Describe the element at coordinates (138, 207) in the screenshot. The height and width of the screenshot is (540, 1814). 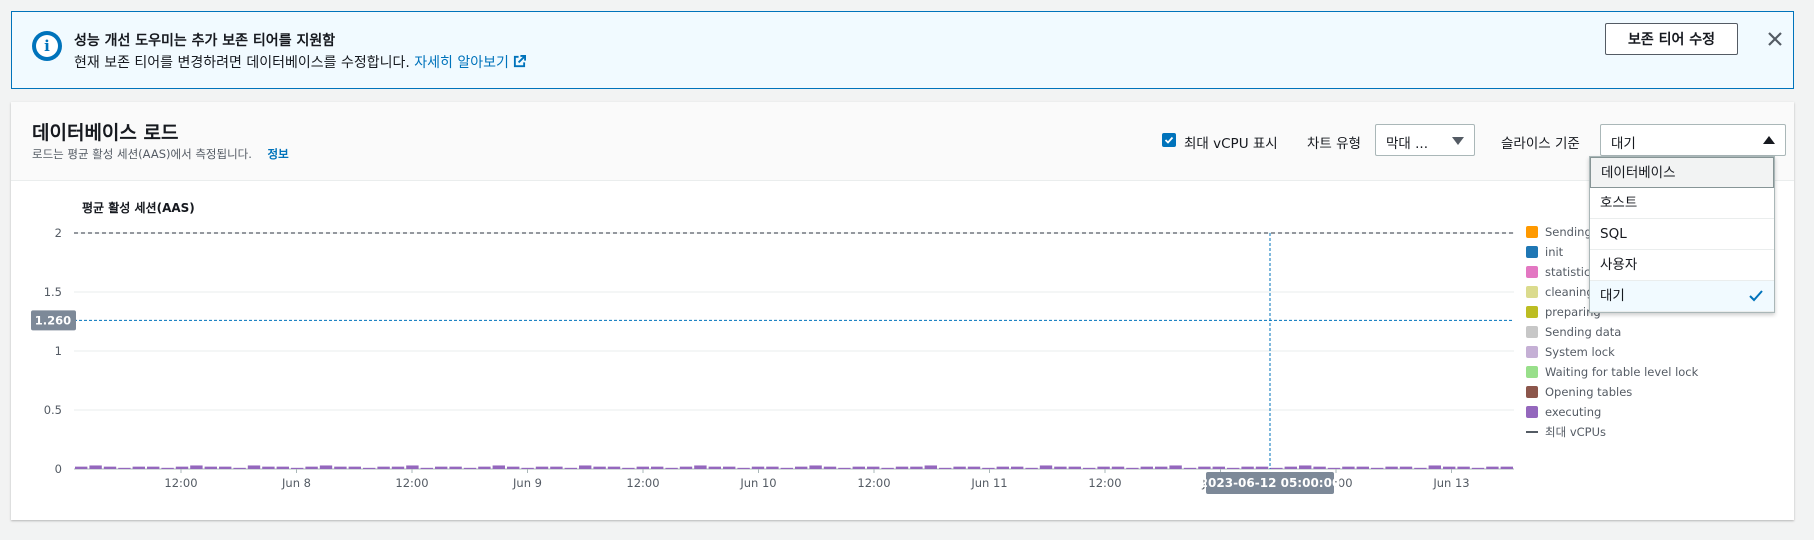
I see `chart-title: 평균 활성 세션(AAS)` at that location.